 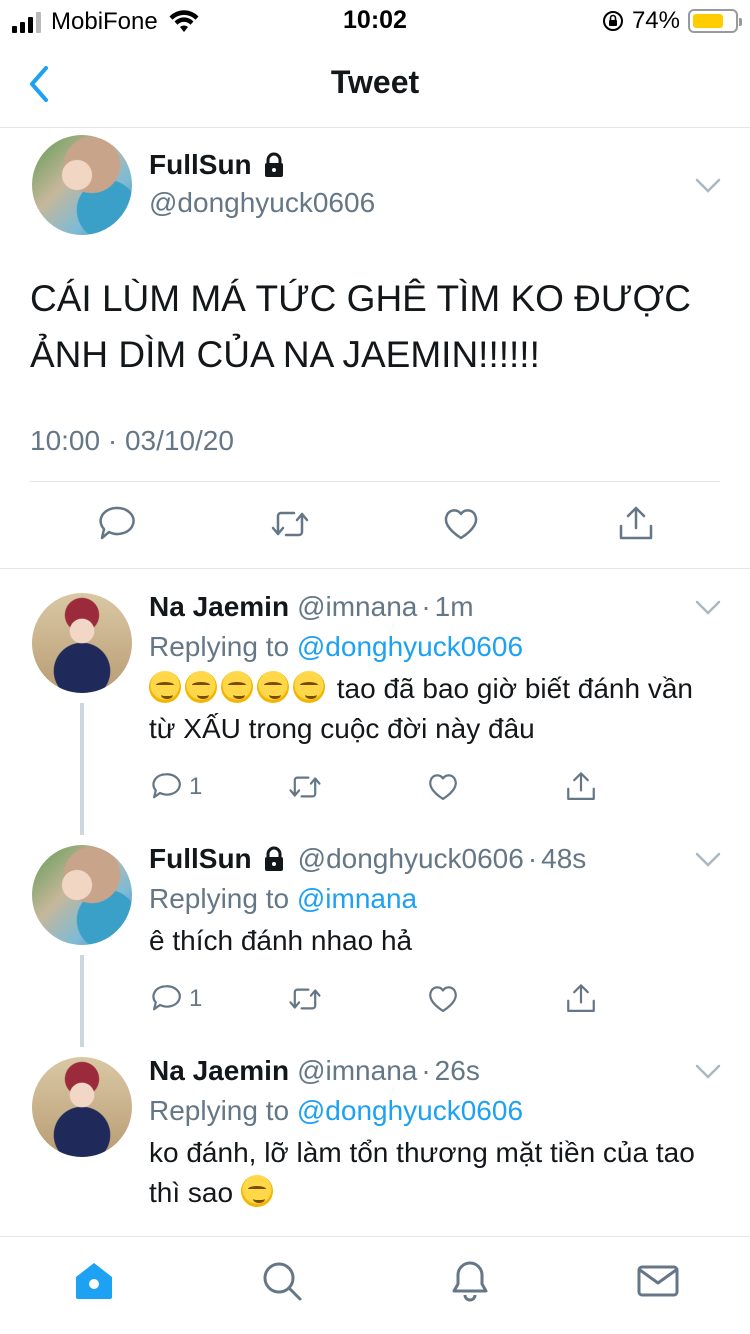 I want to click on tab-bar, so click(x=375, y=1285).